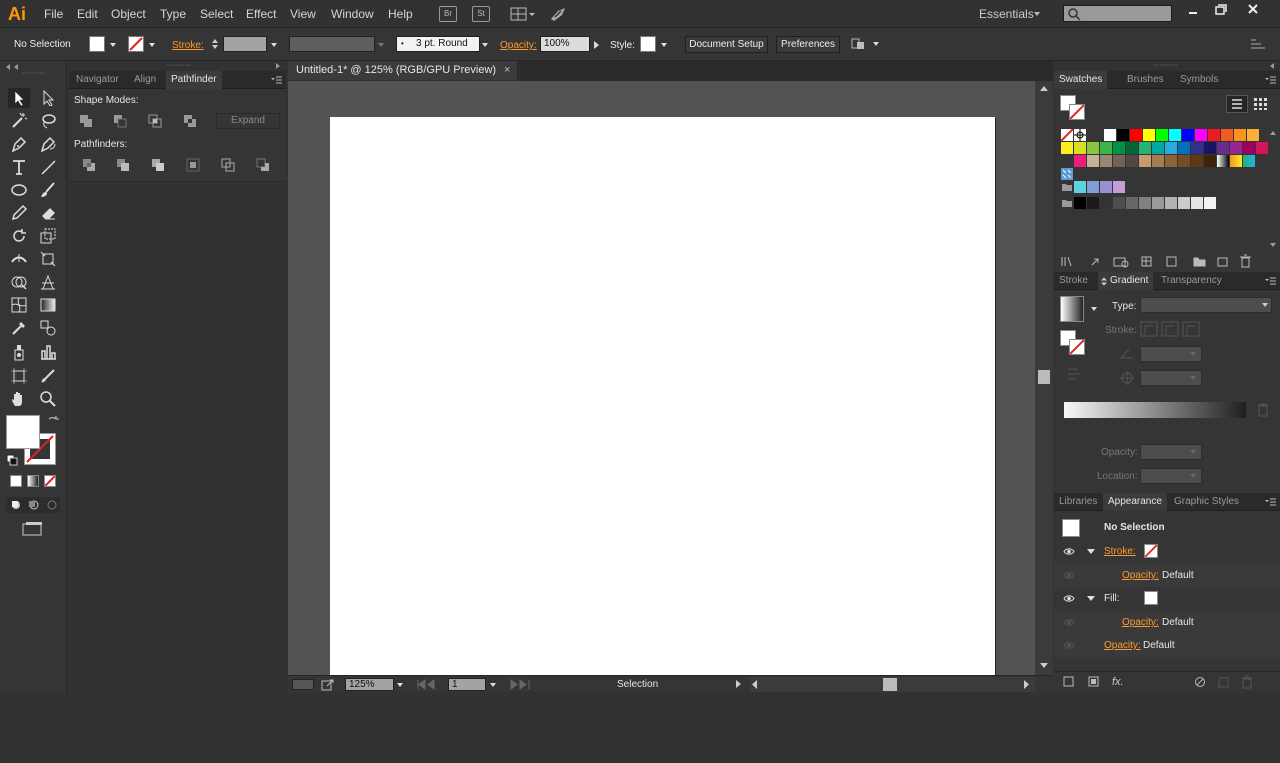  Describe the element at coordinates (523, 14) in the screenshot. I see `arrange-documents-icon` at that location.